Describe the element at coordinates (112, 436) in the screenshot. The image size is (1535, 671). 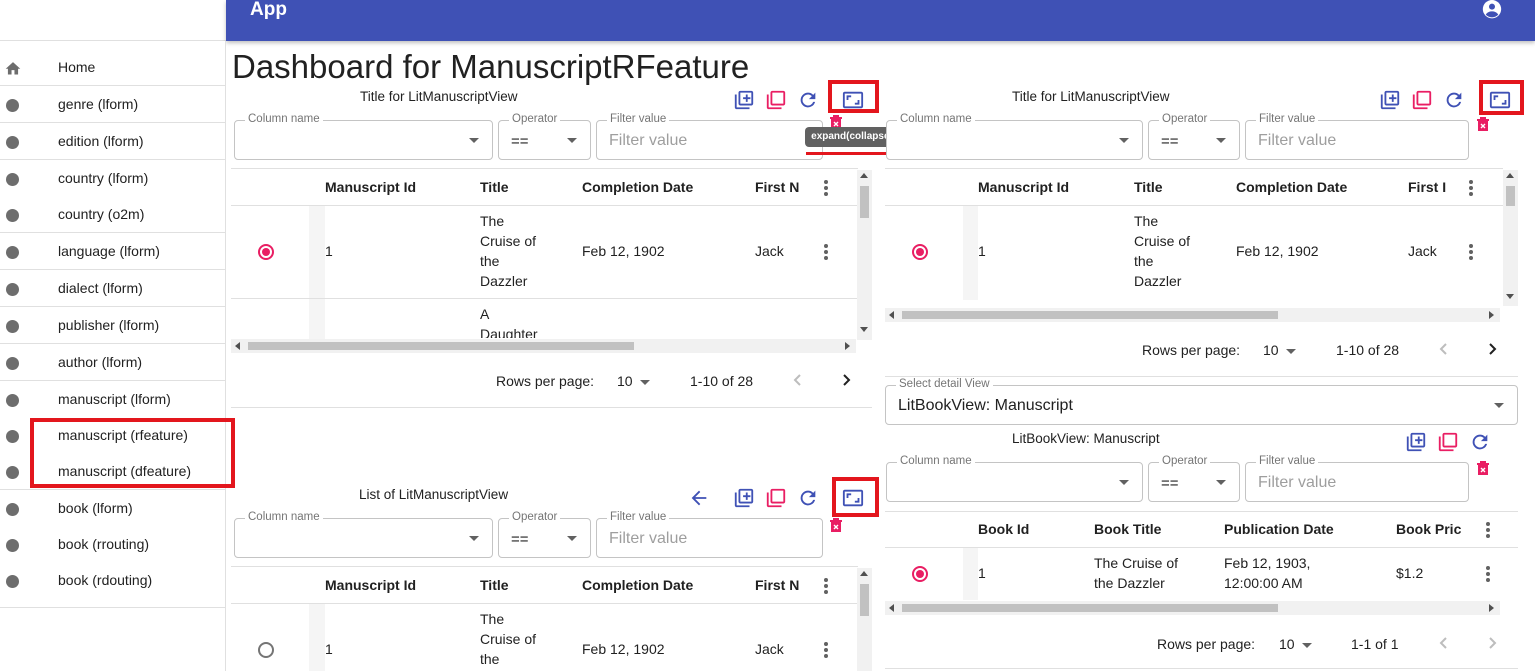
I see `sidebar-item-manuscript-rfeature: manuscript (rfeature)` at that location.